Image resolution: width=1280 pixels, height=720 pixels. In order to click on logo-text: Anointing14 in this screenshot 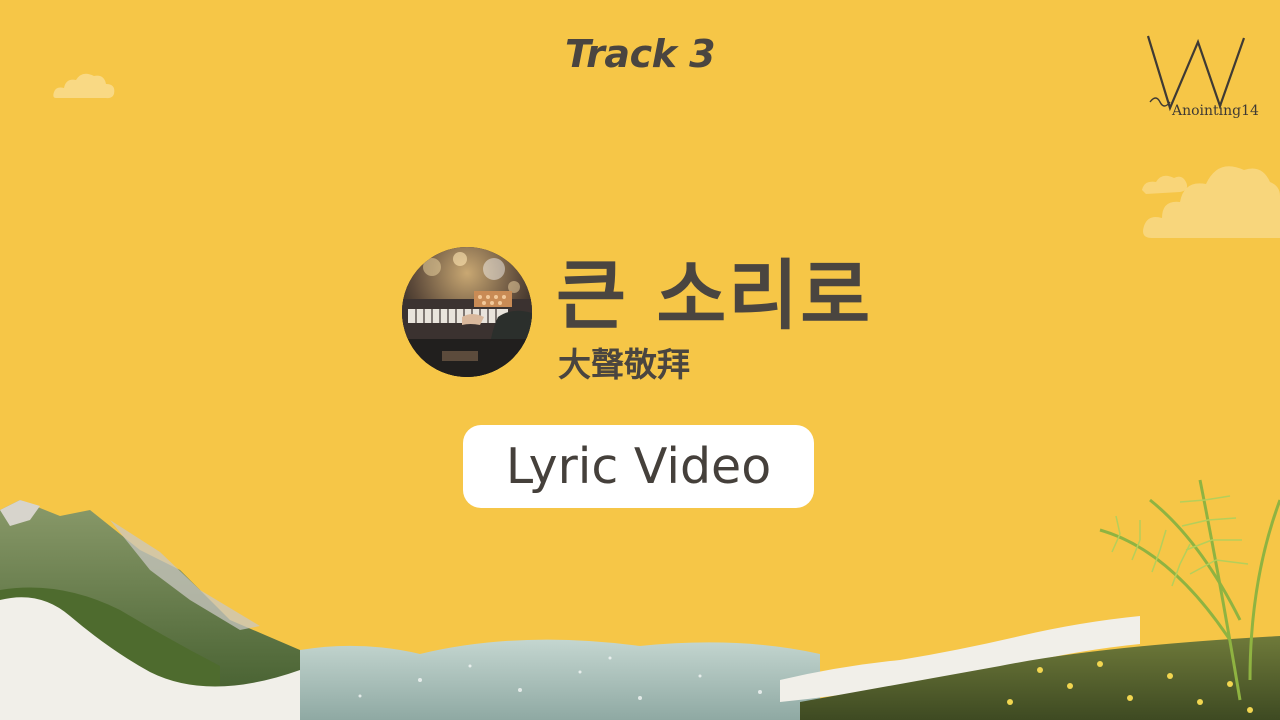, I will do `click(1215, 111)`.